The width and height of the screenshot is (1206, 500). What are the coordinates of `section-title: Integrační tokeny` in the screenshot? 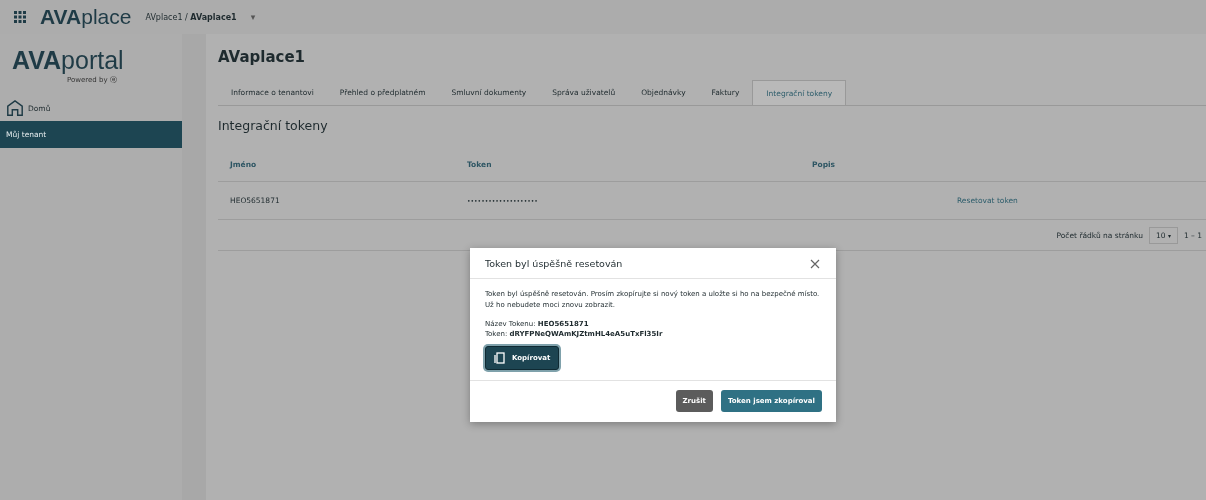 It's located at (273, 125).